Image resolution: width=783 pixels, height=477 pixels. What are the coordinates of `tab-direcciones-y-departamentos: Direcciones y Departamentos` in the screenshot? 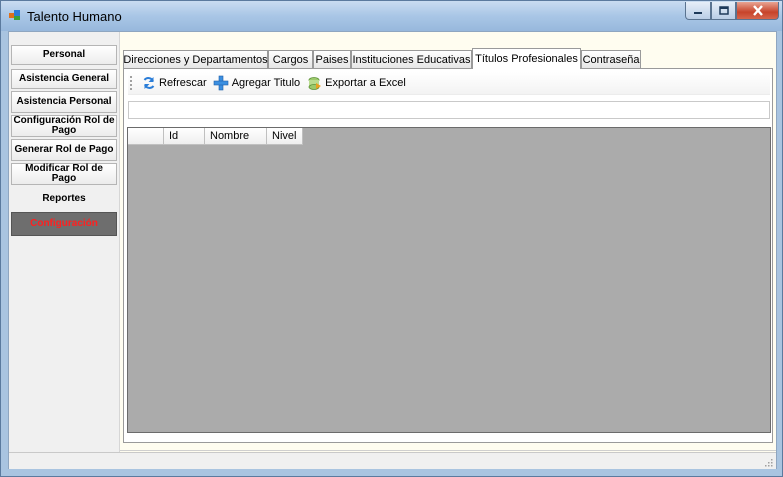 It's located at (195, 59).